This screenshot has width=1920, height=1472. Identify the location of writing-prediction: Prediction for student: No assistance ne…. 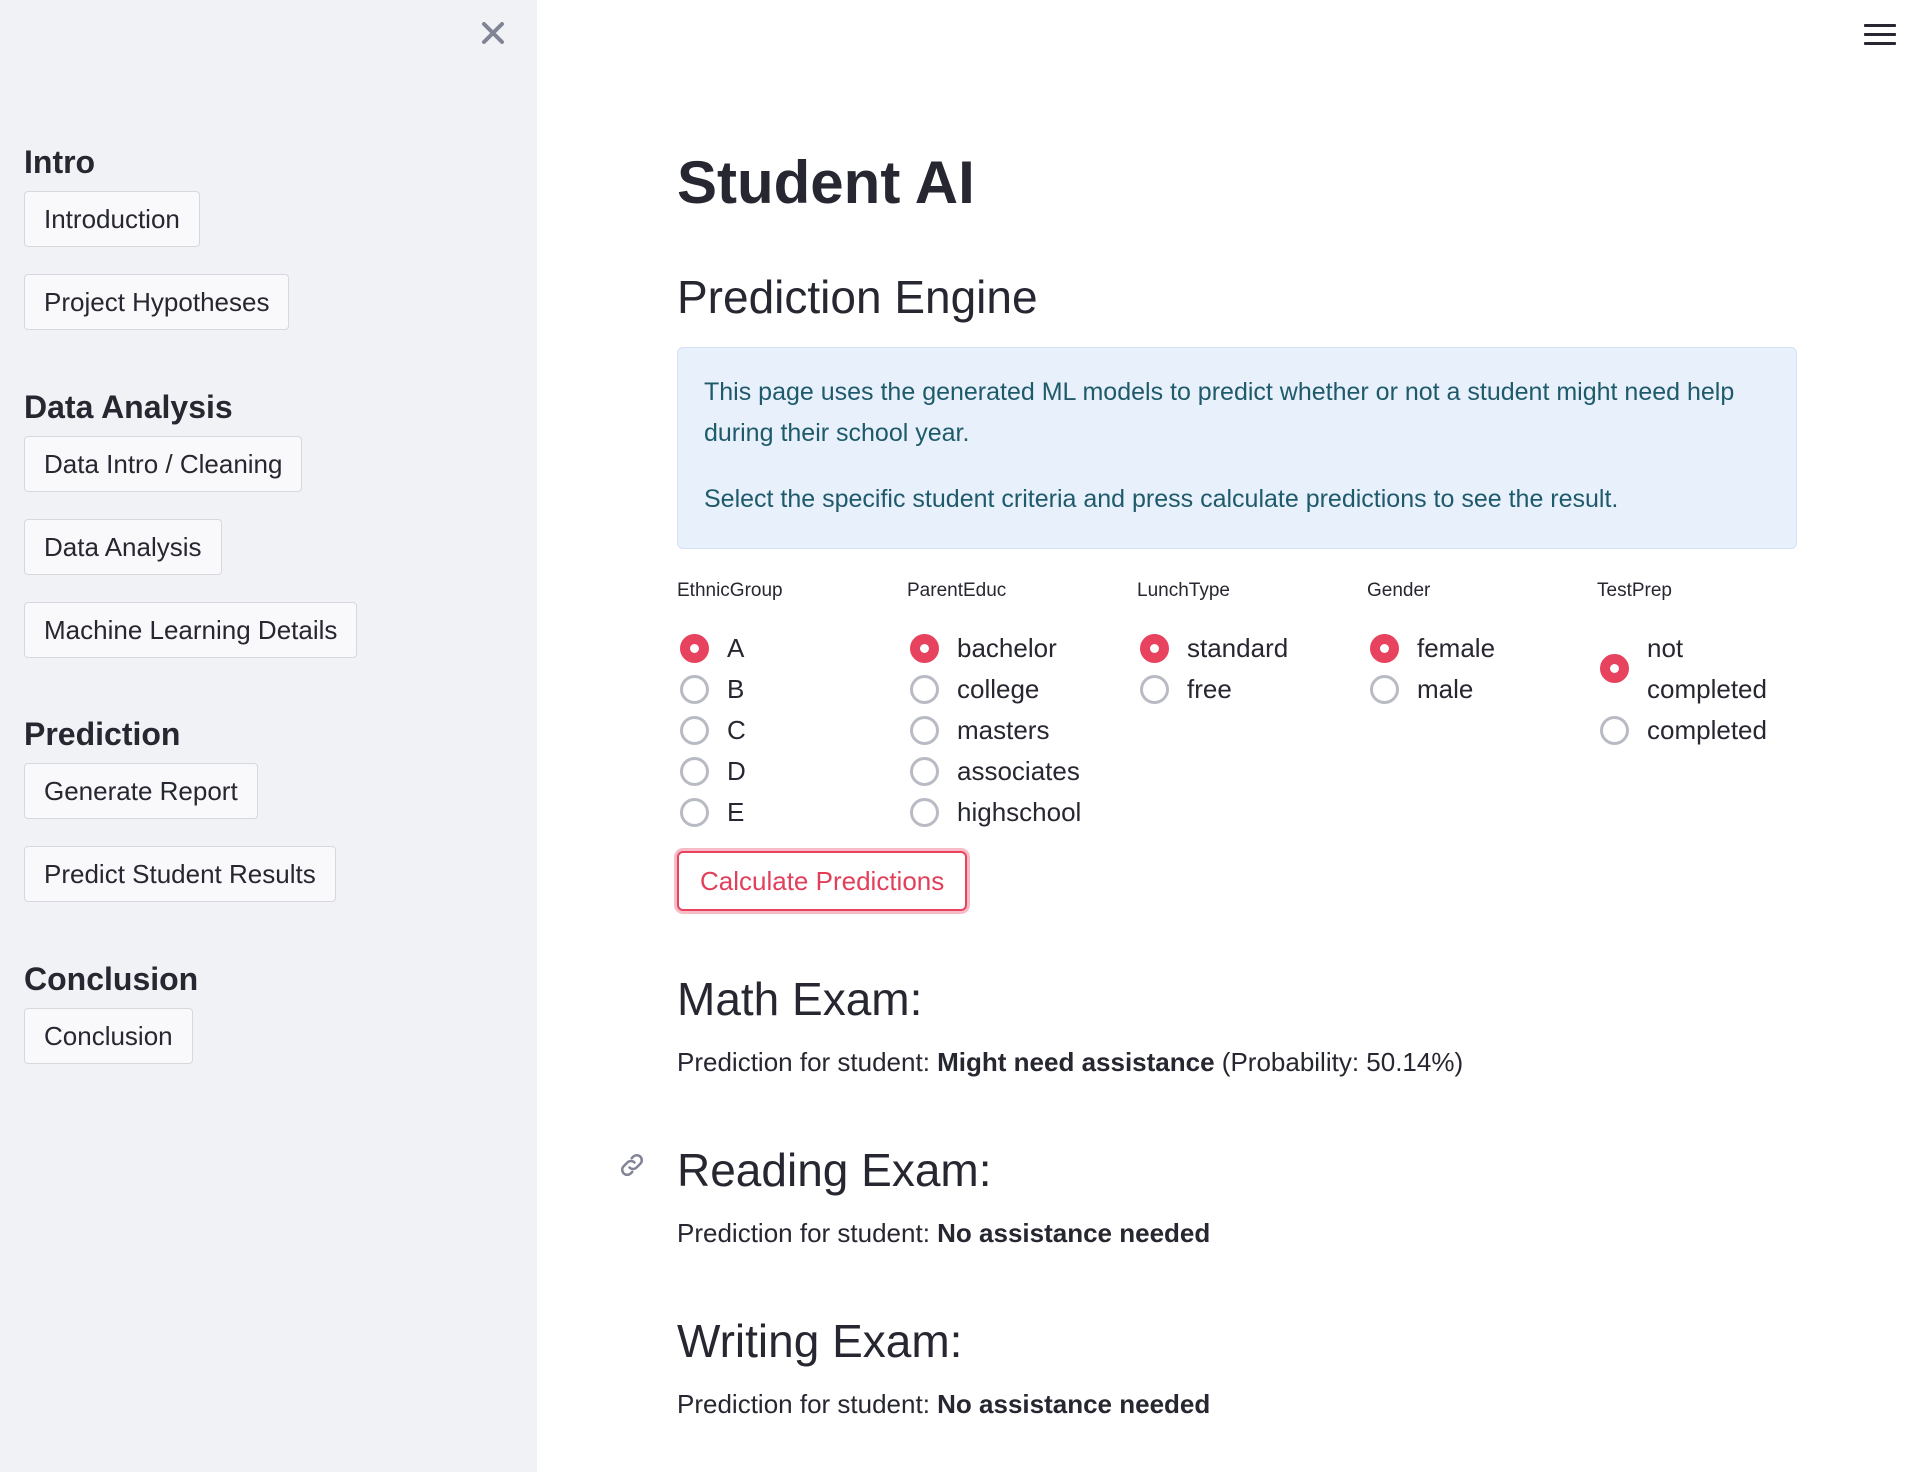
(943, 1404).